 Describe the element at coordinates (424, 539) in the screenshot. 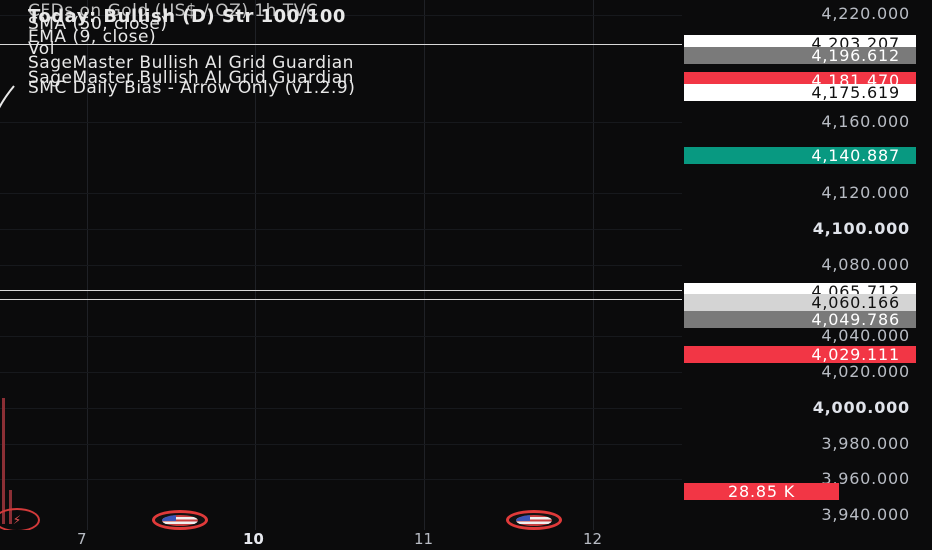

I see `time-label: 11` at that location.